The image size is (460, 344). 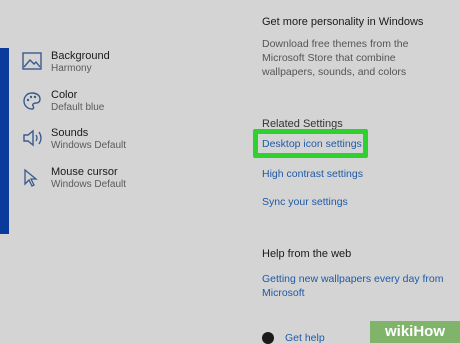 What do you see at coordinates (64, 95) in the screenshot?
I see `theme-item-label: Color` at bounding box center [64, 95].